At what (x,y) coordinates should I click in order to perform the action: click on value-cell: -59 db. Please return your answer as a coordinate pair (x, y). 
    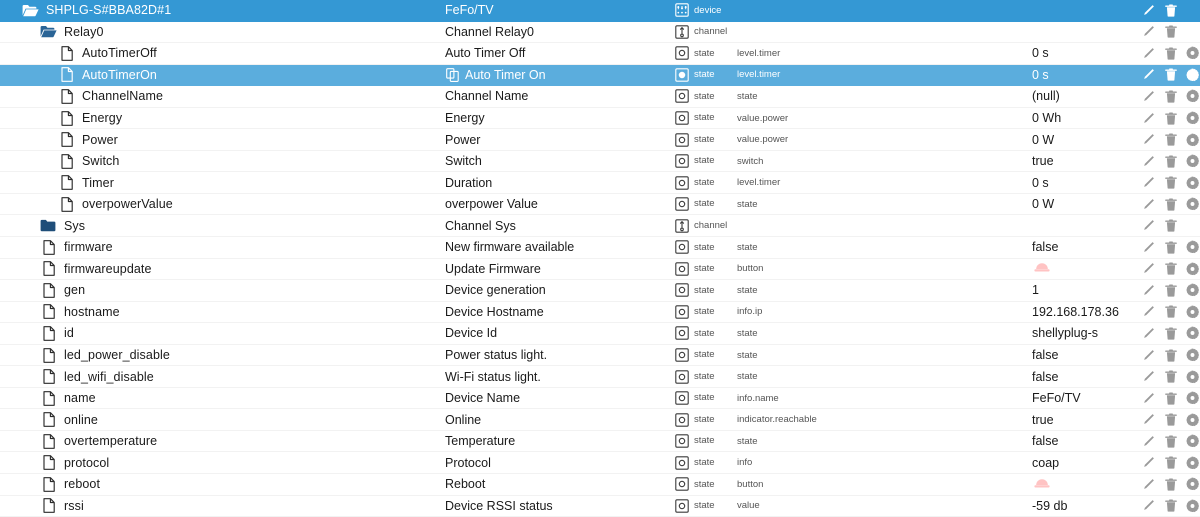
    Looking at the image, I should click on (1087, 506).